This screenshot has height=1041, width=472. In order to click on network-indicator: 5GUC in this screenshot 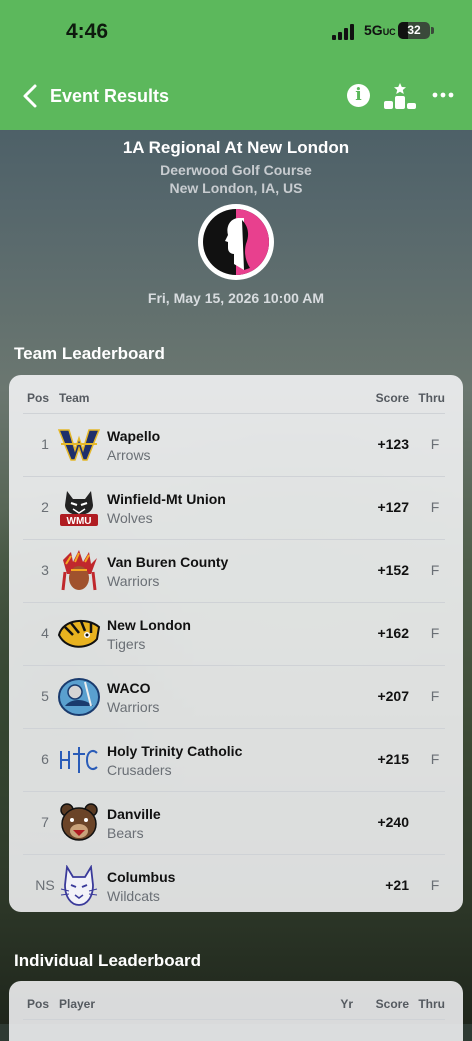, I will do `click(380, 30)`.